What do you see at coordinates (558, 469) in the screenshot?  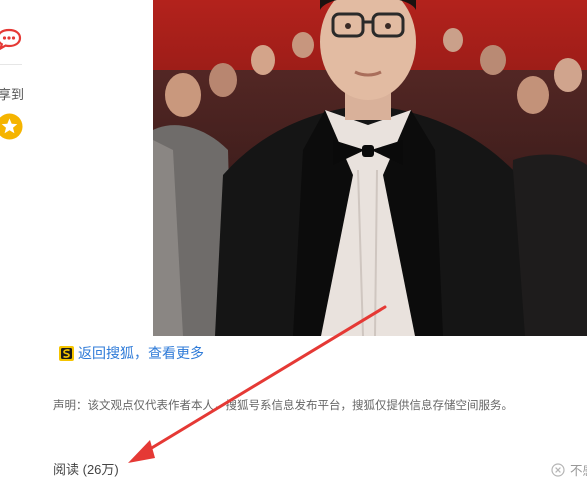 I see `close-circle-icon` at bounding box center [558, 469].